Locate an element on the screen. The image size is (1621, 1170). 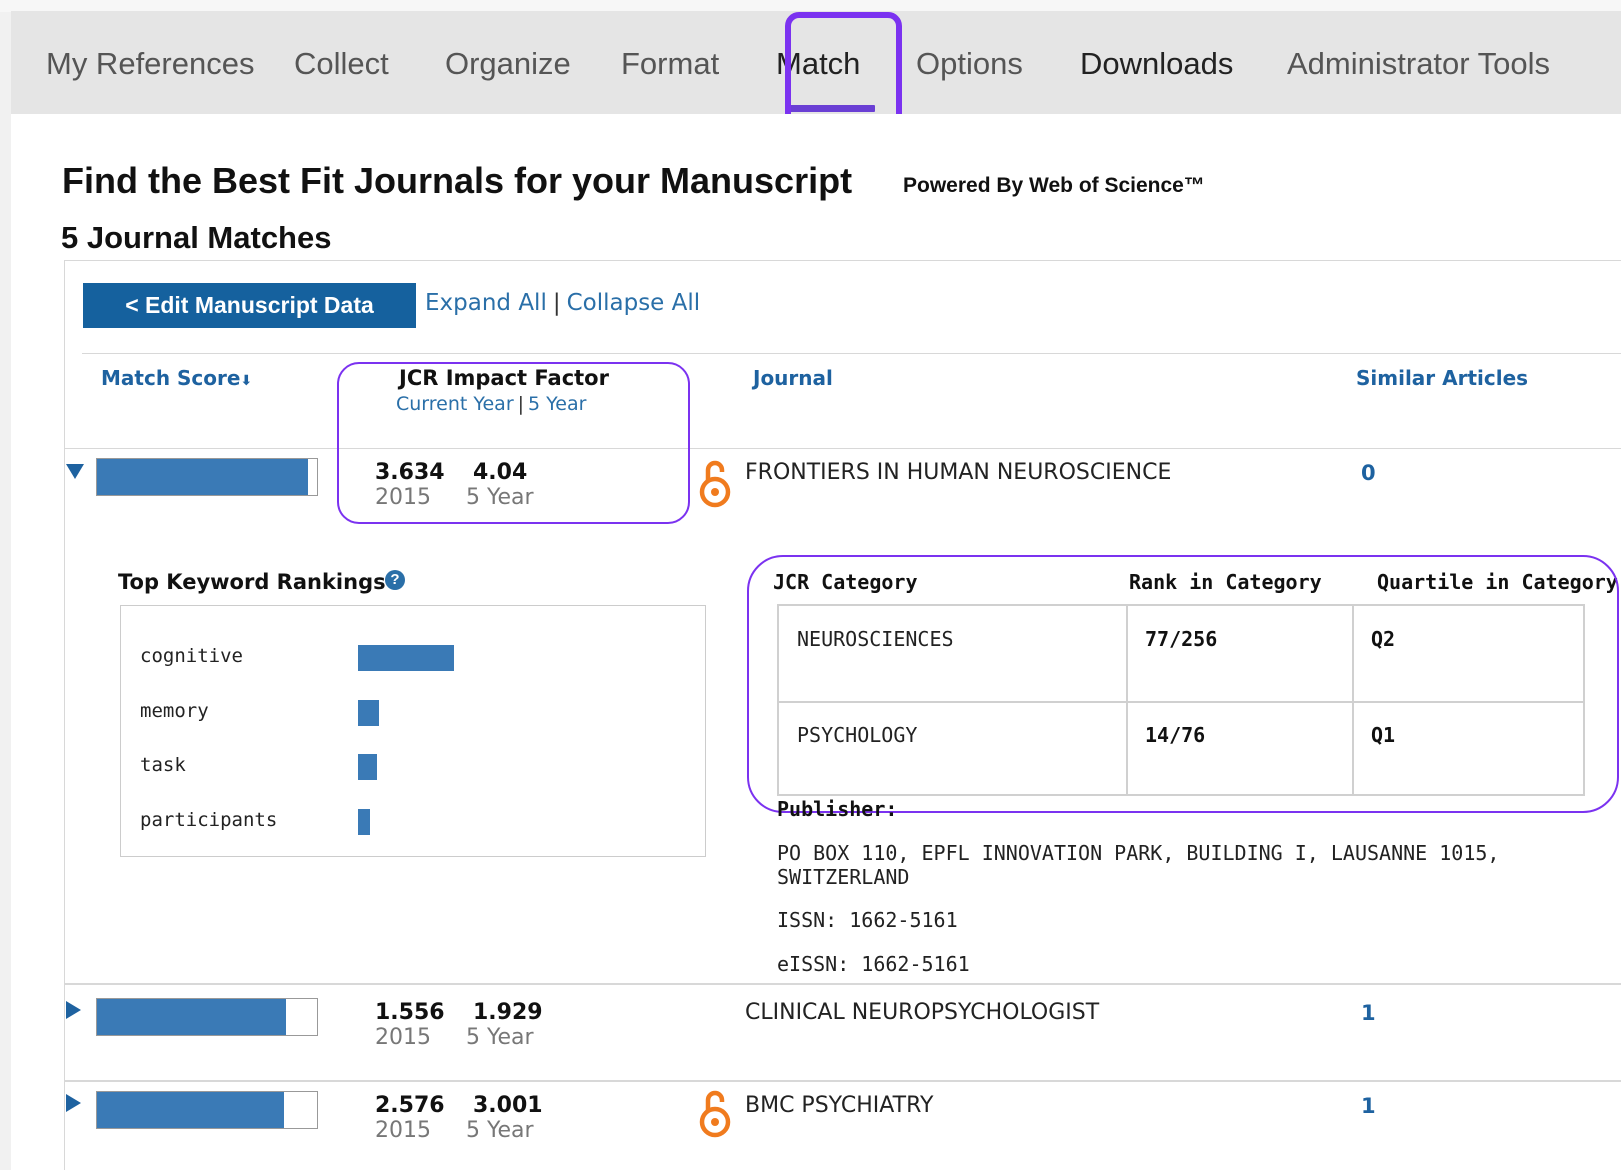
match-score-header: Match Score⬇ is located at coordinates (176, 378).